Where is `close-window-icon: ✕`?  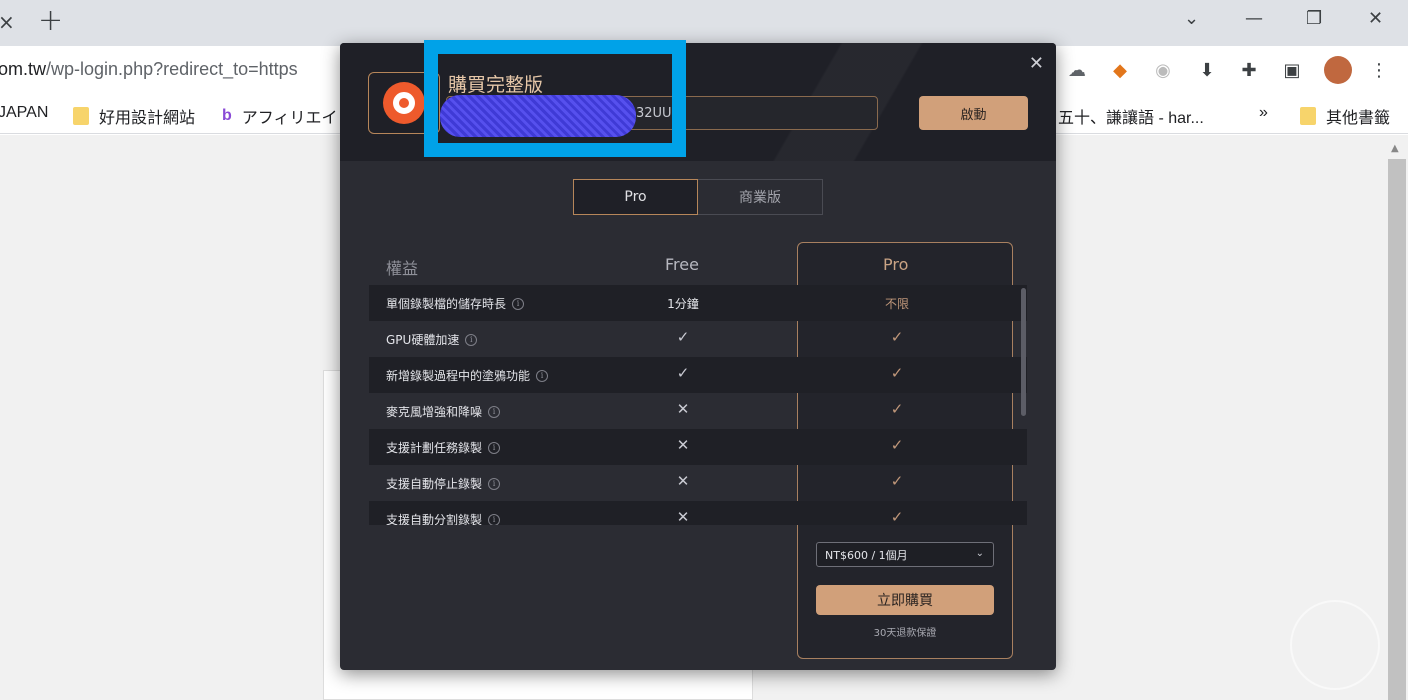 close-window-icon: ✕ is located at coordinates (1375, 18).